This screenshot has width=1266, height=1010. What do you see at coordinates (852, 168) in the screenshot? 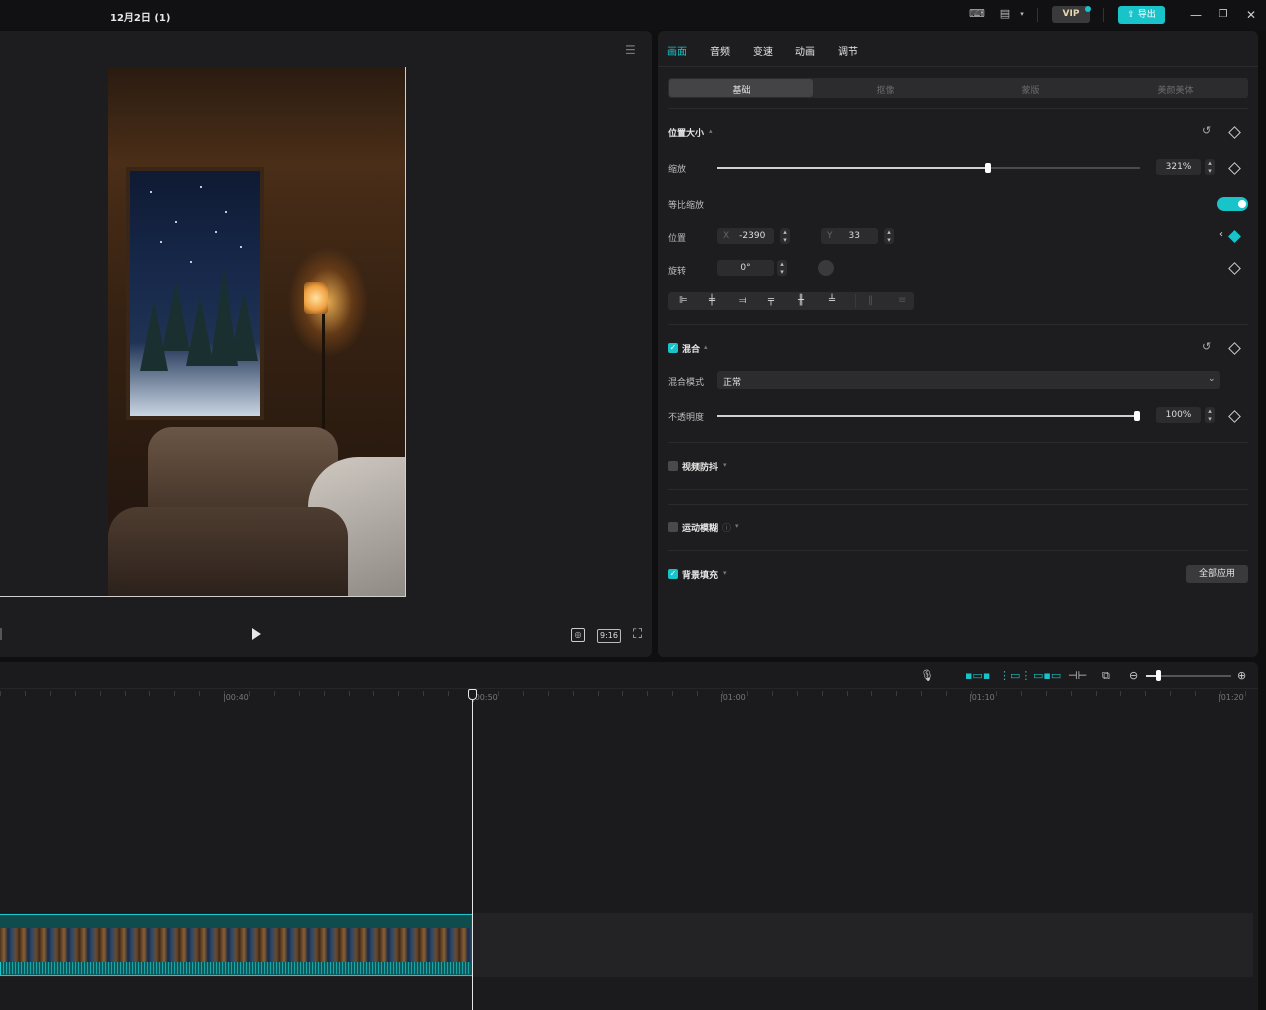
I see `scale-slider-fill` at bounding box center [852, 168].